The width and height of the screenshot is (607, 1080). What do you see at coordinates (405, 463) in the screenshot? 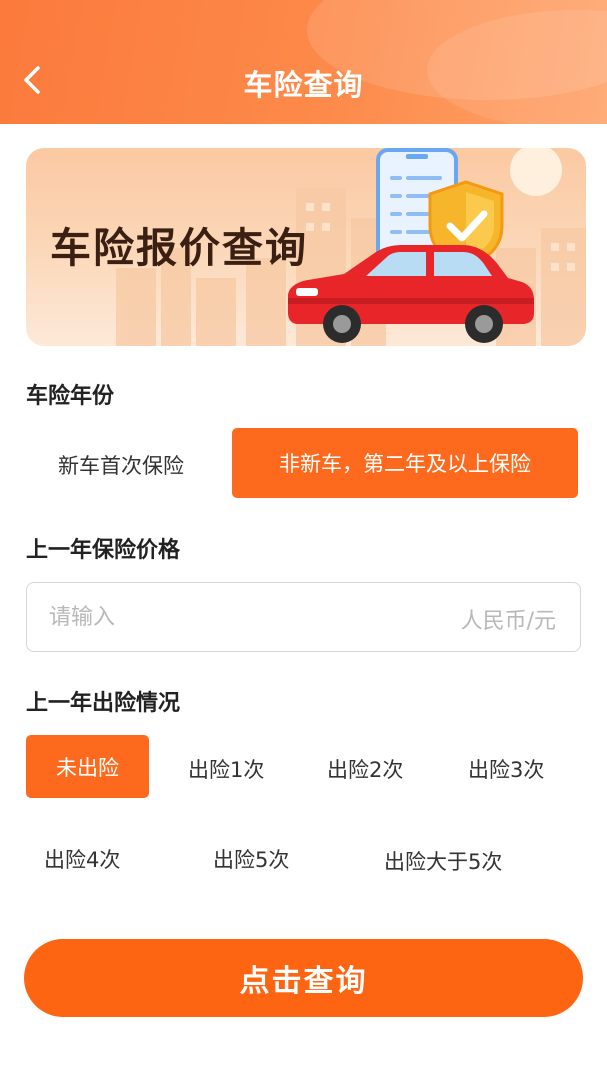
I see `option-renewal-selected: 非新车，第二年及以上保险` at bounding box center [405, 463].